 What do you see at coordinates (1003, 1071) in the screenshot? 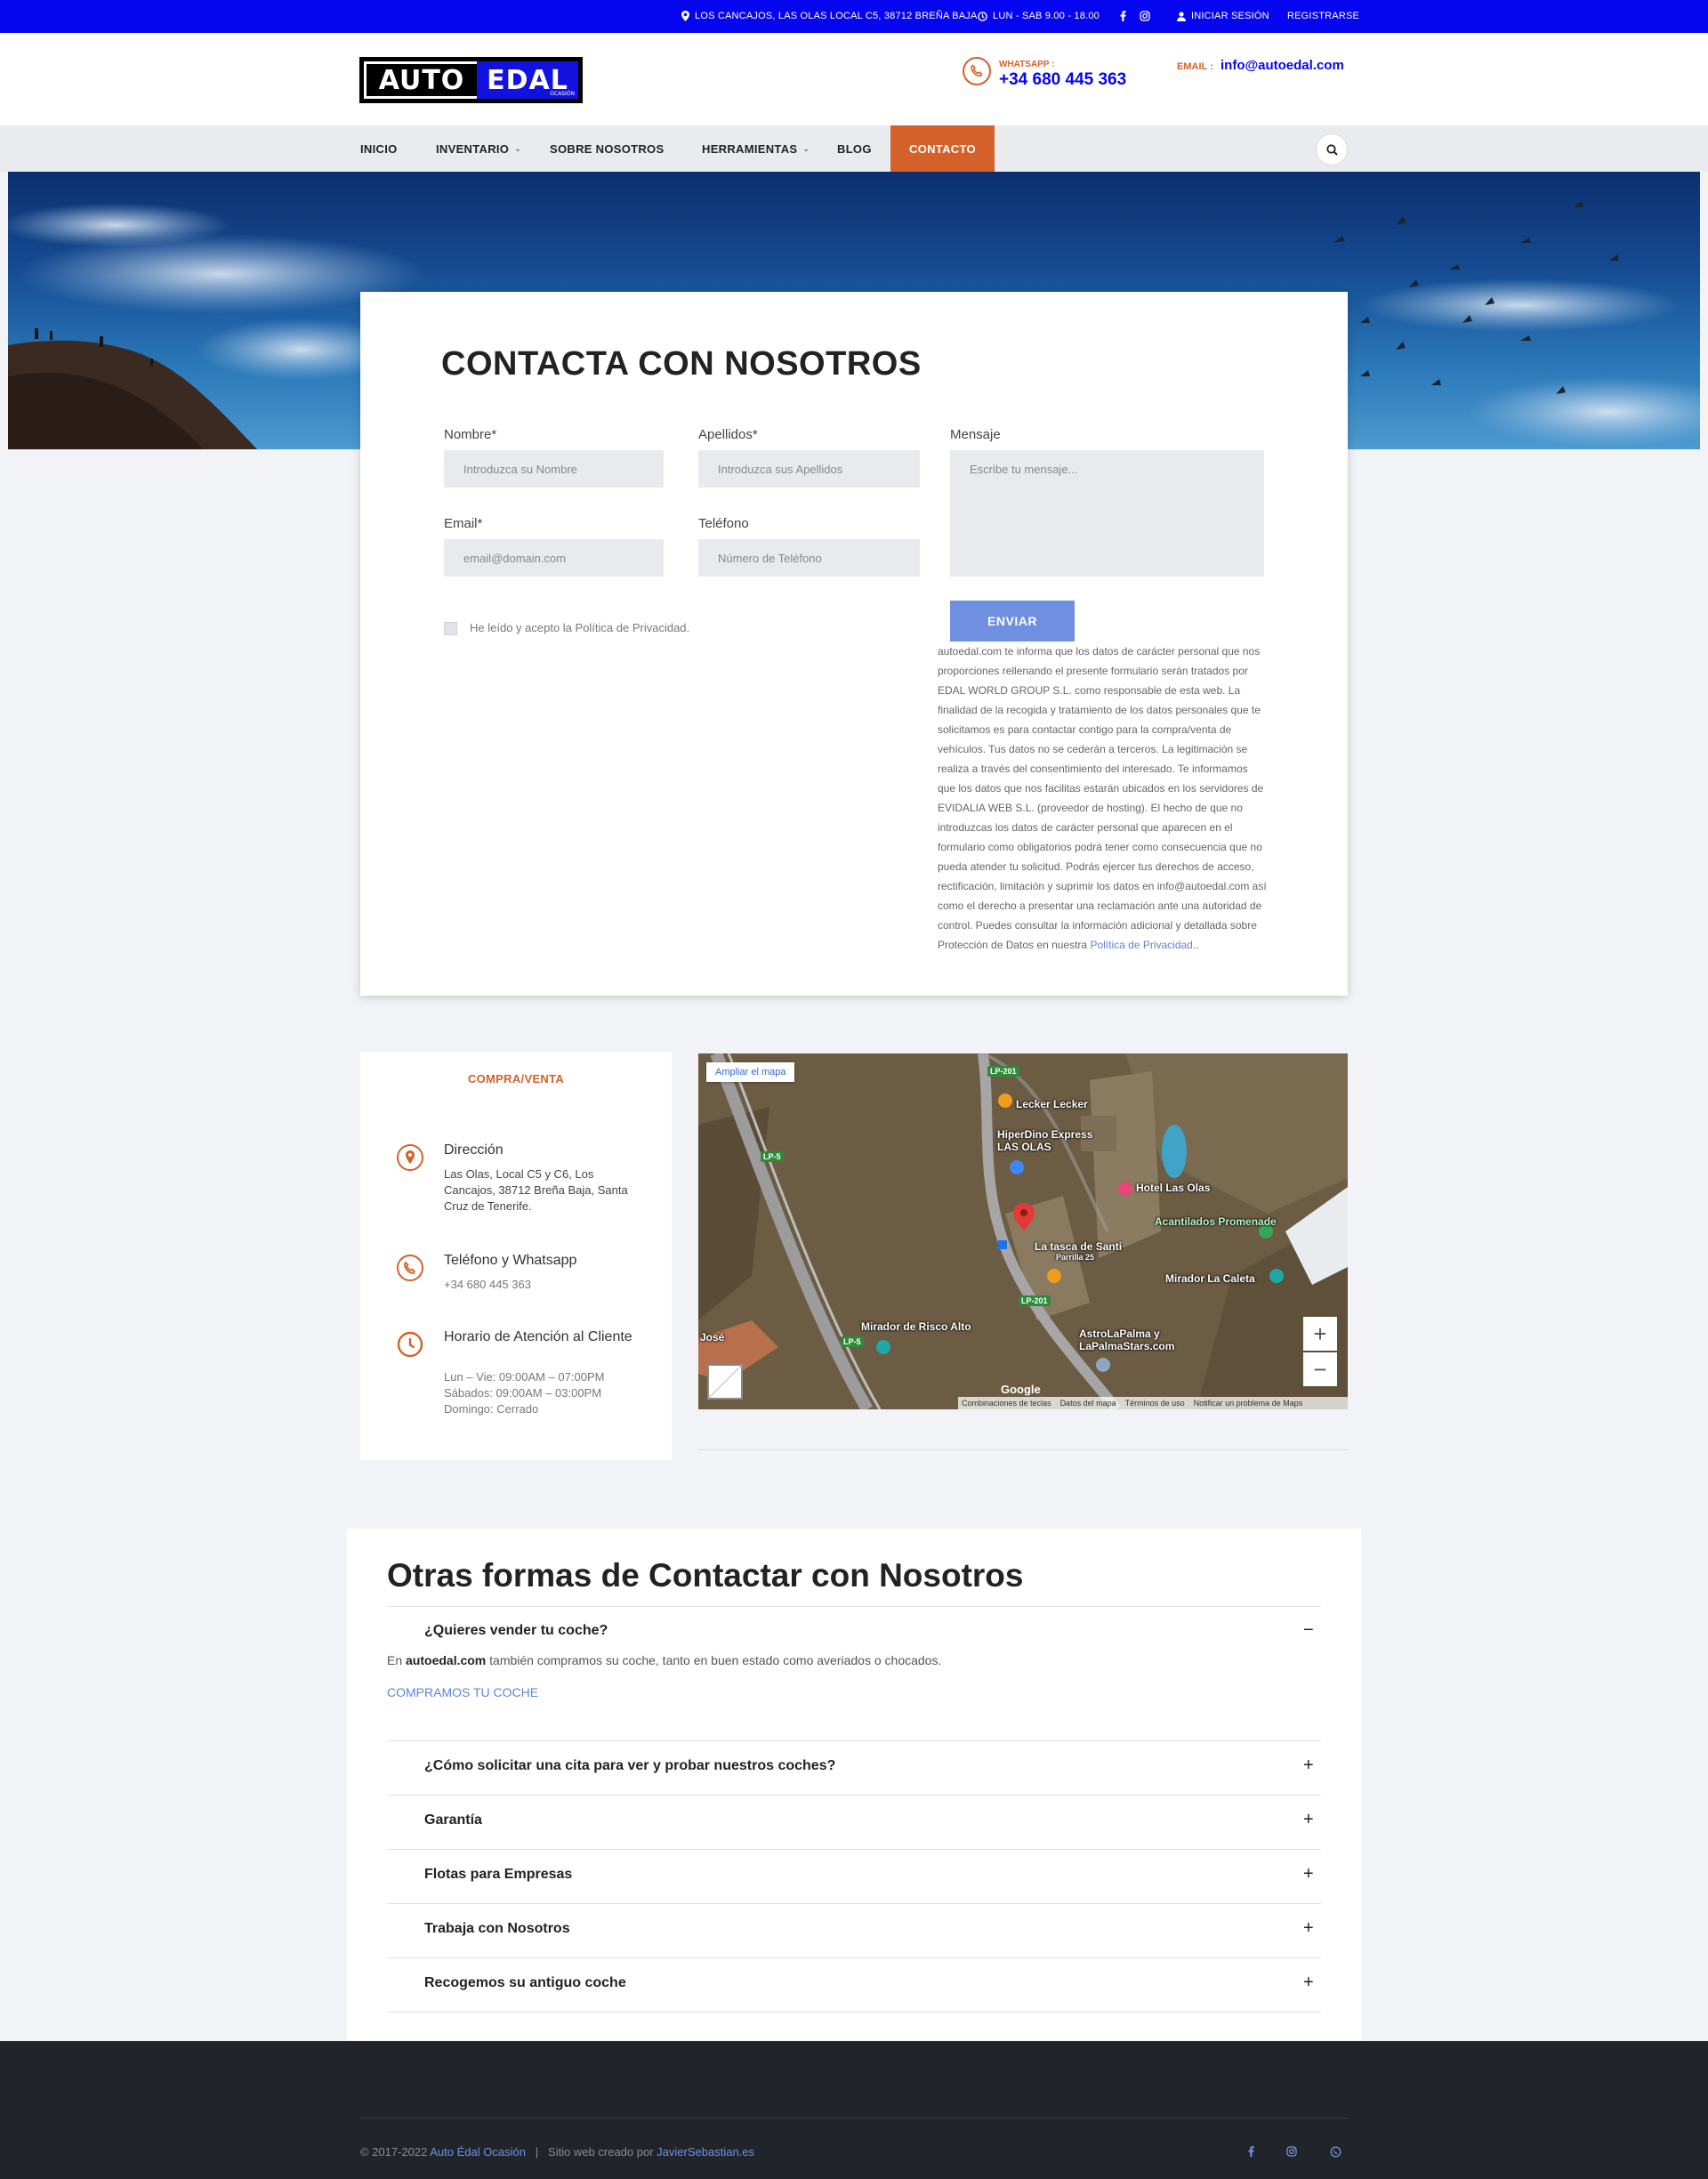
I see `road-label: LP-201` at bounding box center [1003, 1071].